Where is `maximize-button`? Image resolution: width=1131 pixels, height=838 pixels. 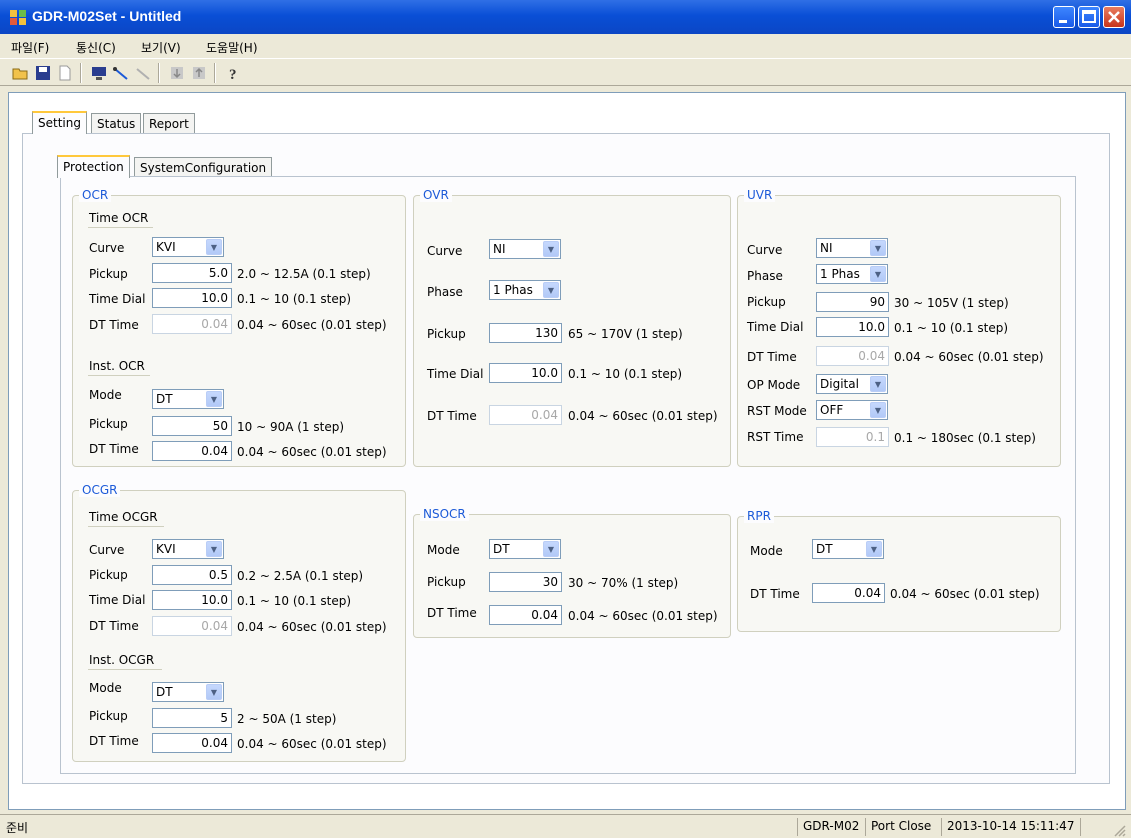 maximize-button is located at coordinates (1089, 17).